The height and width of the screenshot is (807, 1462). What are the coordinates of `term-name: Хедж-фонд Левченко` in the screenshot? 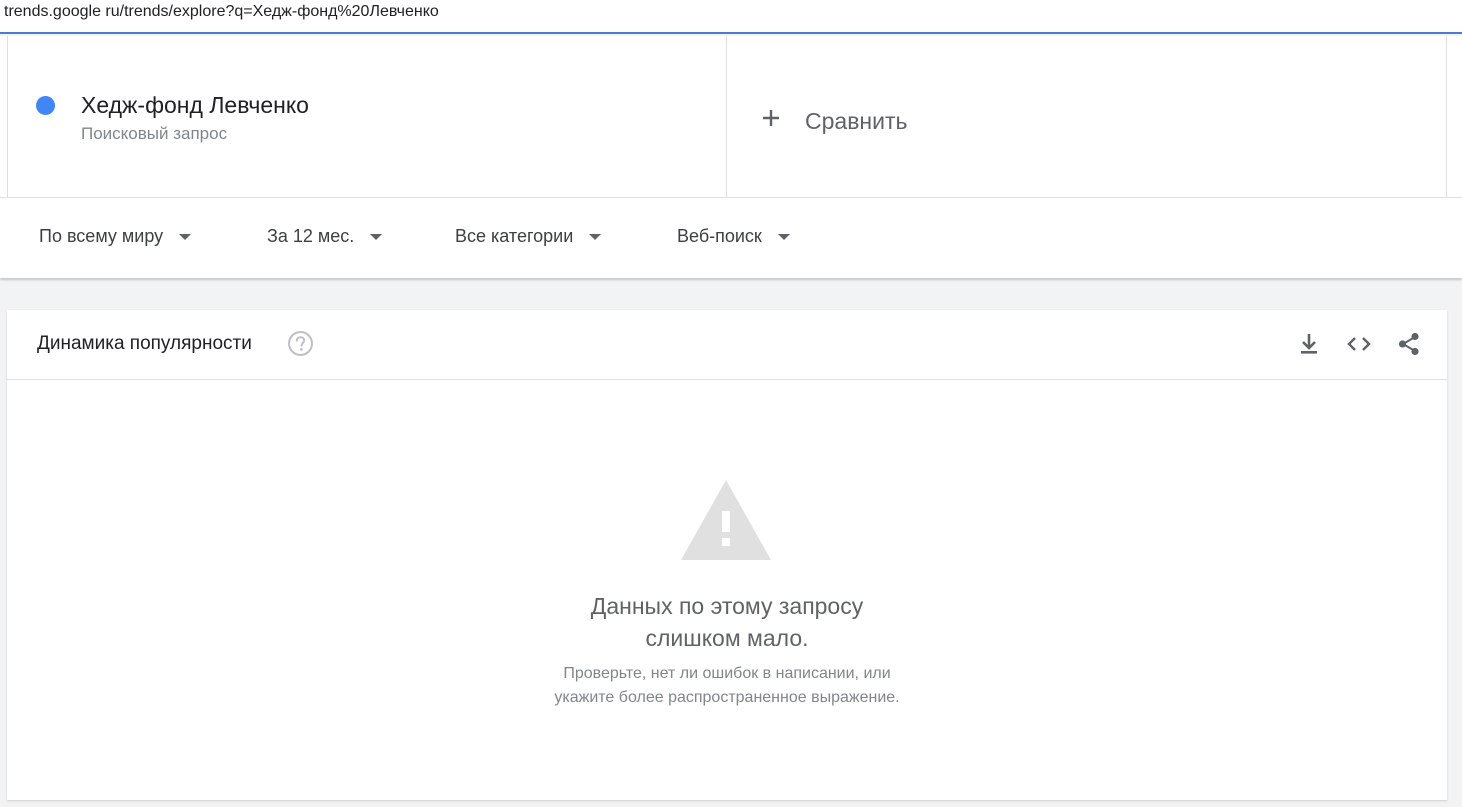 It's located at (195, 105).